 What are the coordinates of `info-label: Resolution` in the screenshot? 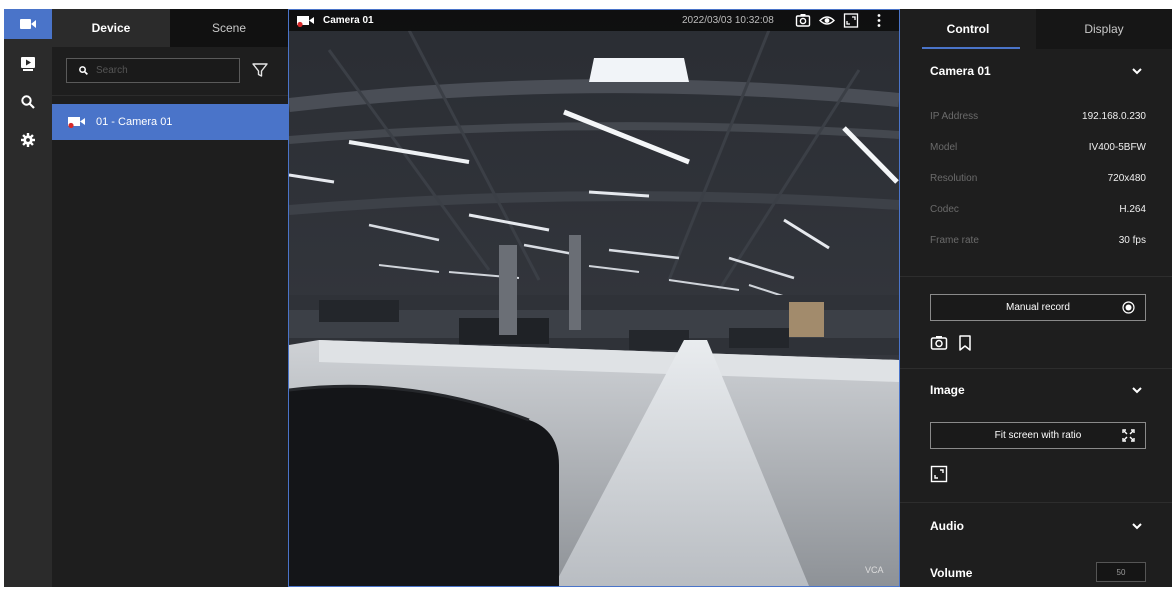 It's located at (954, 178).